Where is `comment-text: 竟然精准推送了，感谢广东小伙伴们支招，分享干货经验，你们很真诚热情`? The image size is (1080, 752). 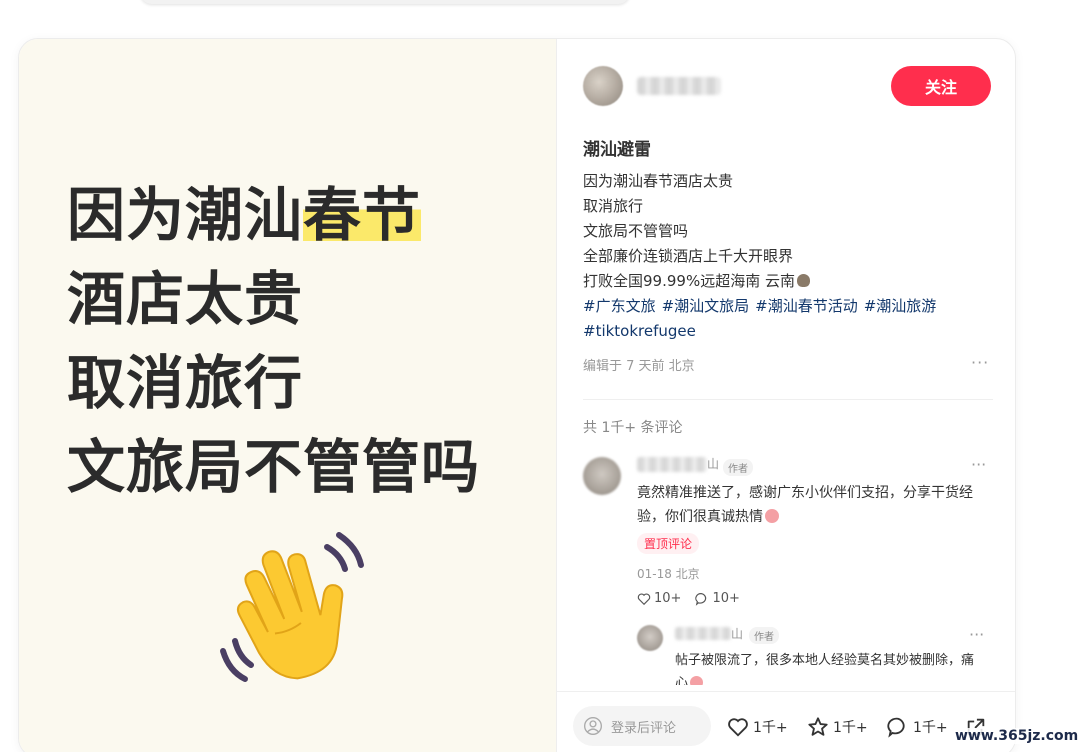
comment-text: 竟然精准推送了，感谢广东小伙伴们支招，分享干货经验，你们很真诚热情 is located at coordinates (805, 505).